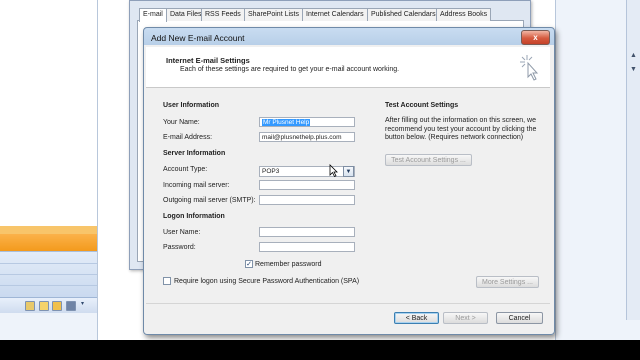 This screenshot has height=360, width=640. I want to click on folder-list, so click(48, 113).